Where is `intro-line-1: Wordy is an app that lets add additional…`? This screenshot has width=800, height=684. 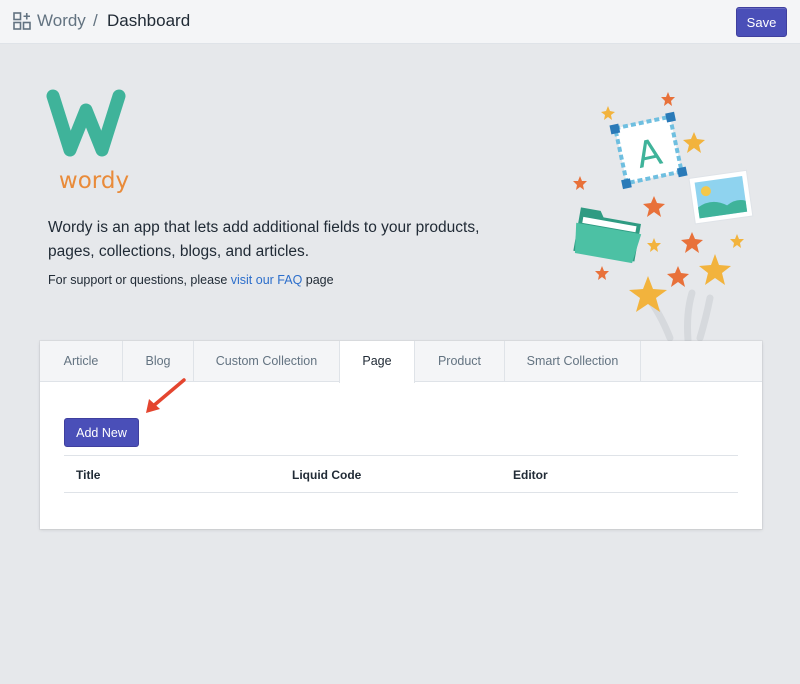 intro-line-1: Wordy is an app that lets add additional… is located at coordinates (264, 227).